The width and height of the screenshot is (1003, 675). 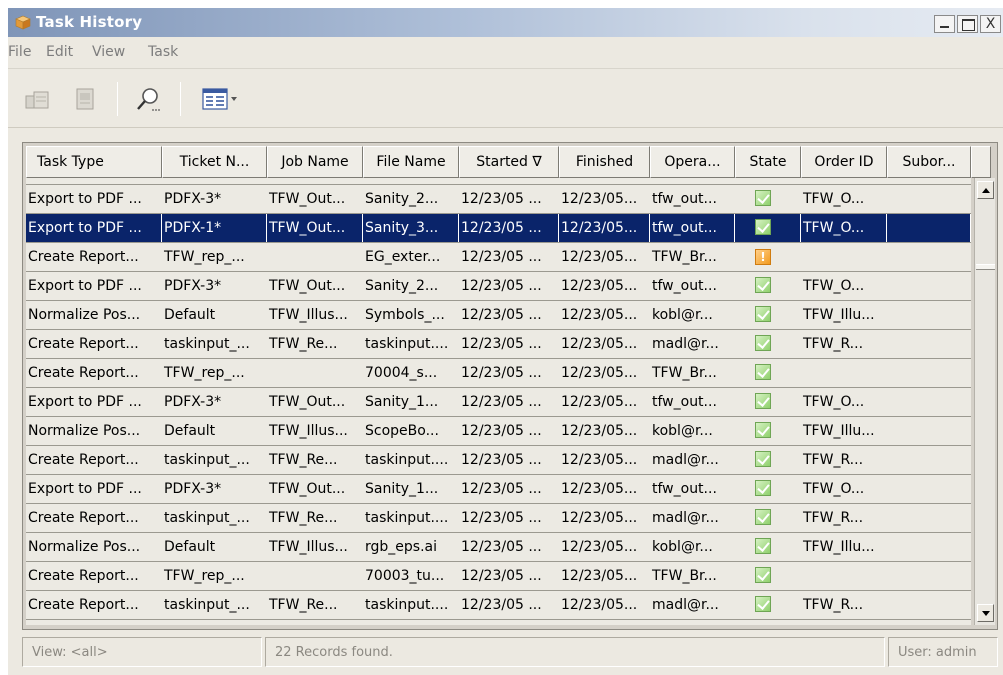 What do you see at coordinates (844, 576) in the screenshot?
I see `cell-order-id` at bounding box center [844, 576].